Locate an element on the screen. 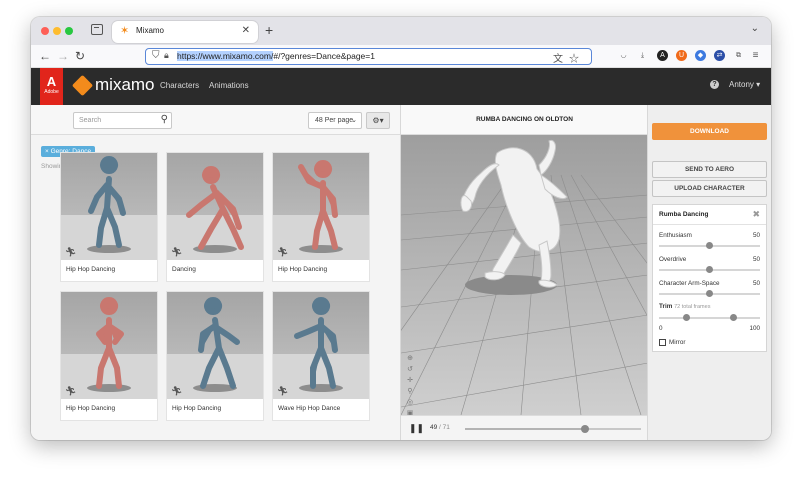  reload-icon: ↻ is located at coordinates (80, 56).